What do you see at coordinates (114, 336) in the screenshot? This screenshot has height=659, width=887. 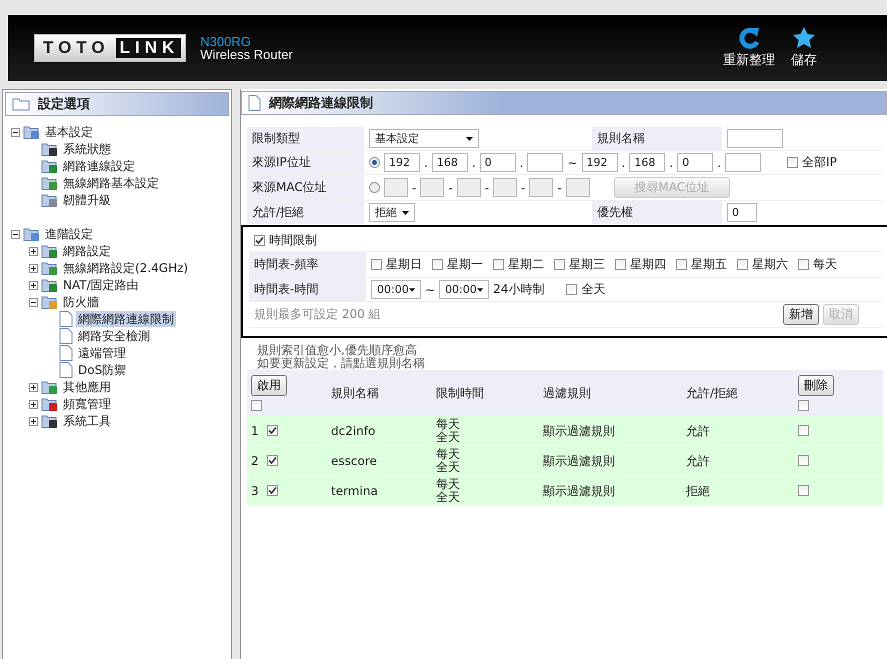 I see `tree-item: 網路安全檢測` at bounding box center [114, 336].